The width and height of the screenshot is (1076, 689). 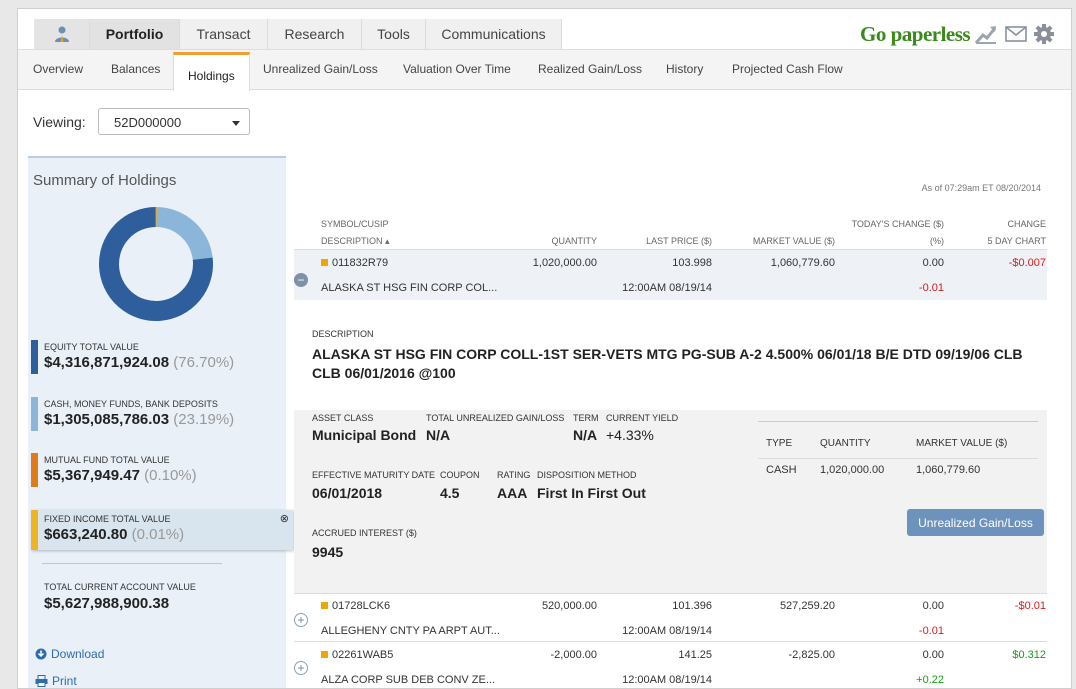 I want to click on mail-icon, so click(x=1016, y=34).